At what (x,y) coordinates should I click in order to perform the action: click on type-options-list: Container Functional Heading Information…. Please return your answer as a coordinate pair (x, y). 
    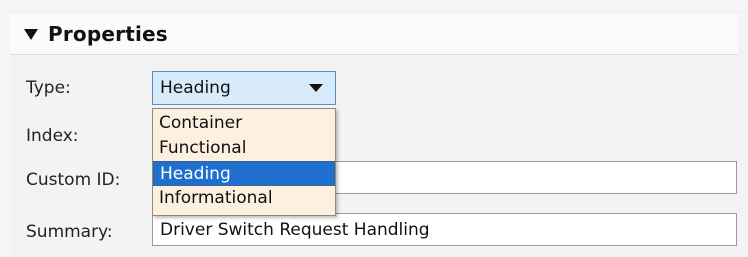
    Looking at the image, I should click on (244, 162).